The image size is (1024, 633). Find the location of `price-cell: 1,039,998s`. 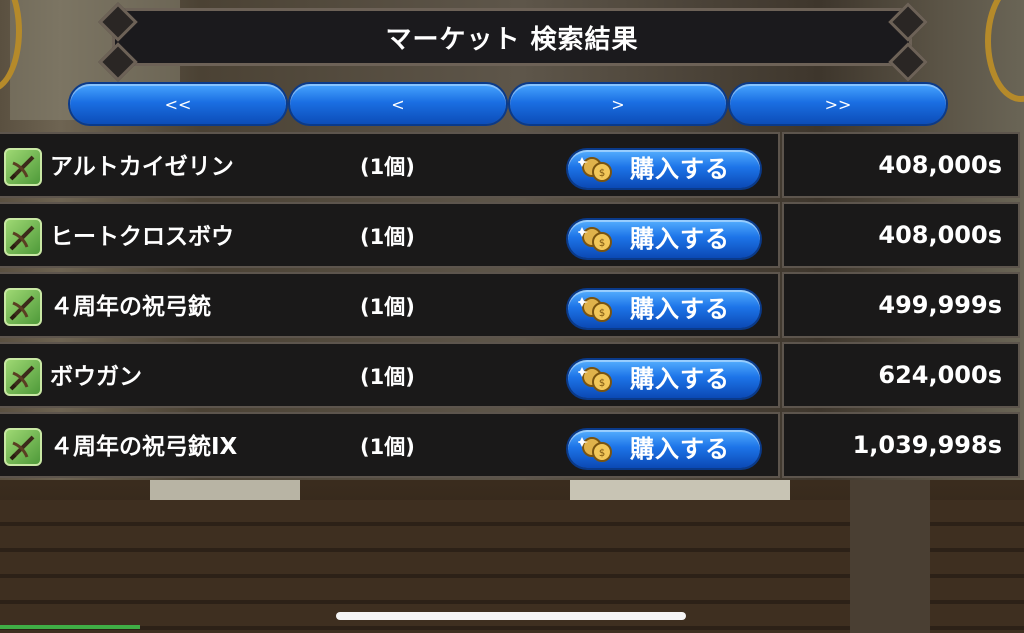

price-cell: 1,039,998s is located at coordinates (901, 445).